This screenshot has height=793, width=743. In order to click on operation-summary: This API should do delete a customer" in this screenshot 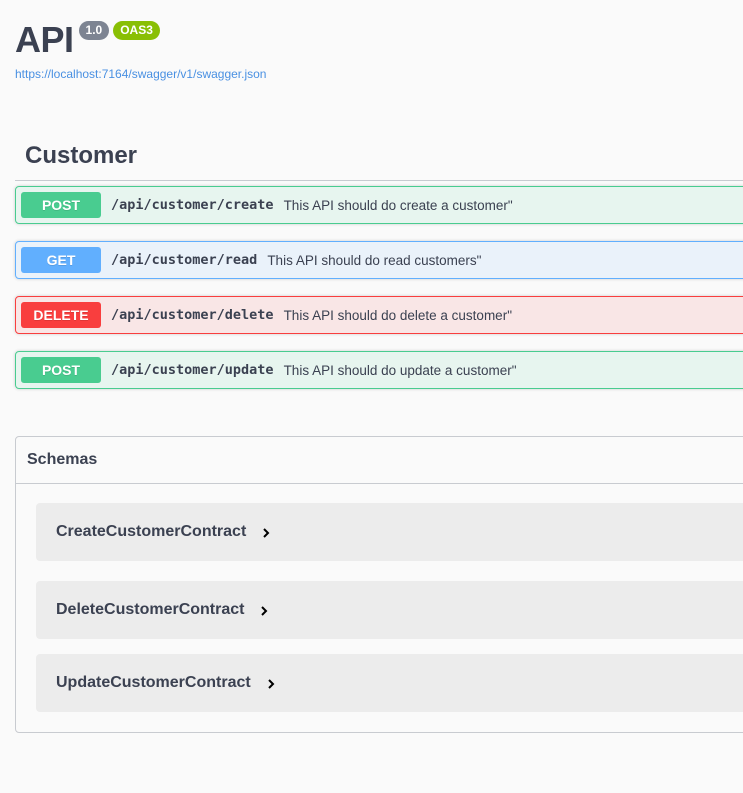, I will do `click(397, 315)`.